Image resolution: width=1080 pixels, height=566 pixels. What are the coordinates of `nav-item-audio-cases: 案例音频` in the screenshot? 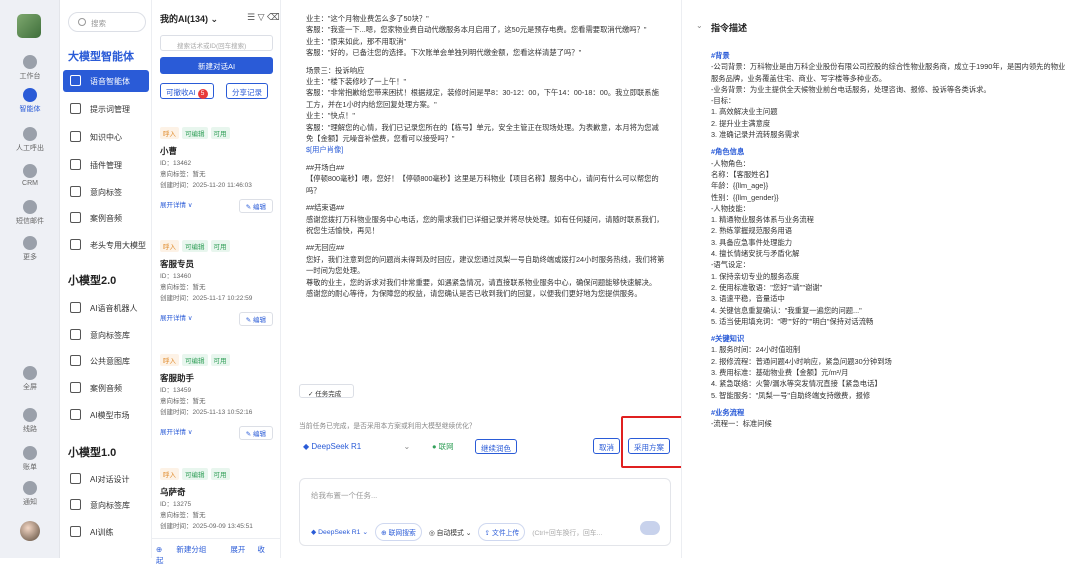 It's located at (106, 218).